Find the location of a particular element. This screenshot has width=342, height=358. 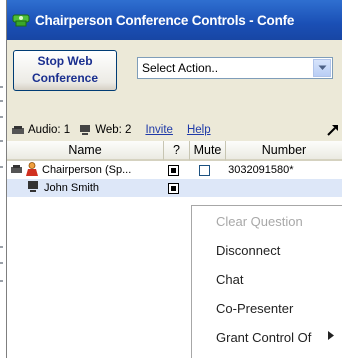

select-action-value: Select Action.. is located at coordinates (180, 68).